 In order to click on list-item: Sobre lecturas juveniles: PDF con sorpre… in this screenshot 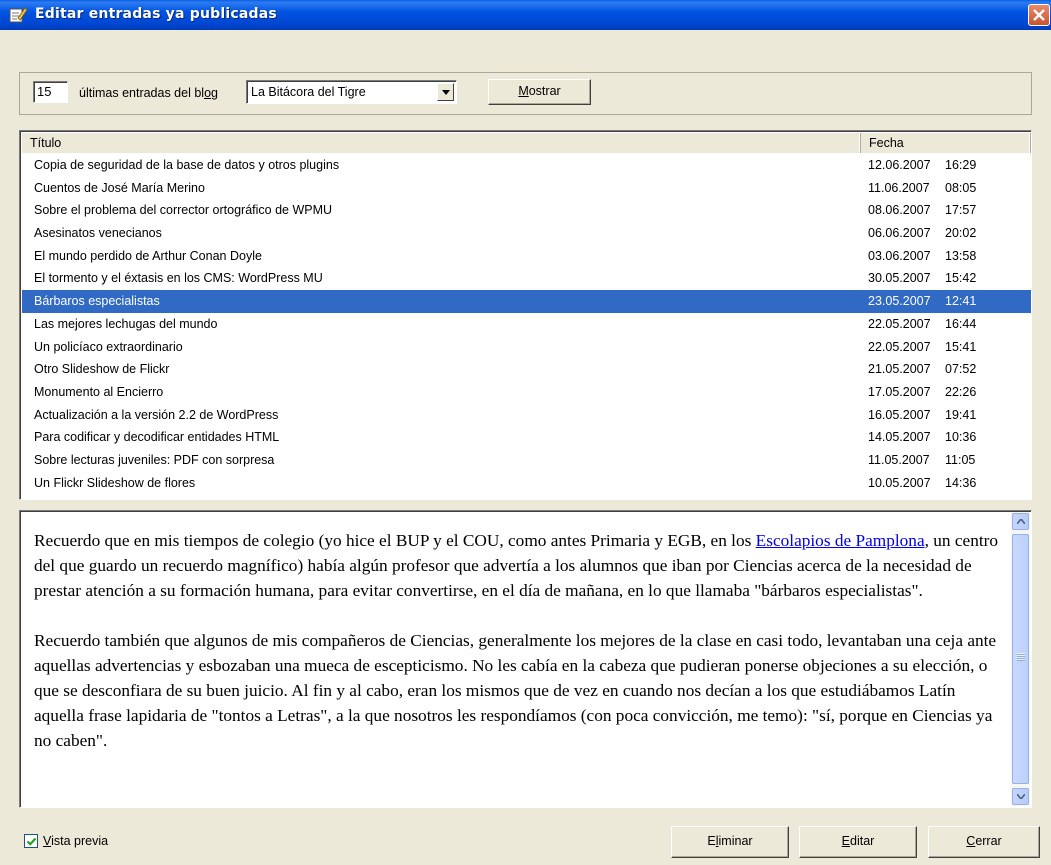, I will do `click(526, 460)`.